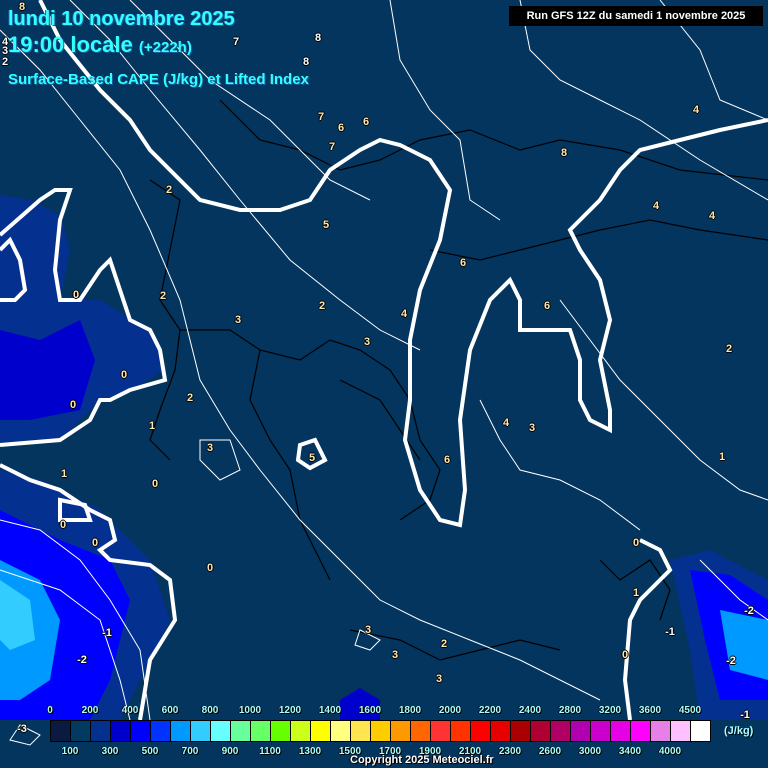  I want to click on legend-tick-top: 2800, so click(570, 710).